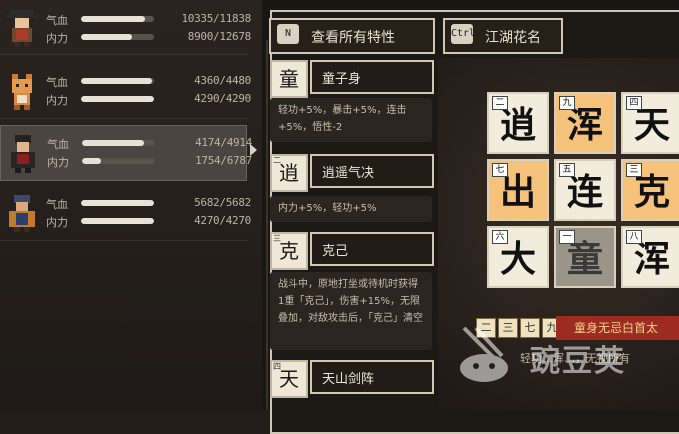 Image resolution: width=679 pixels, height=434 pixels. Describe the element at coordinates (216, 18) in the screenshot. I see `hp-value: 10335/11838` at that location.